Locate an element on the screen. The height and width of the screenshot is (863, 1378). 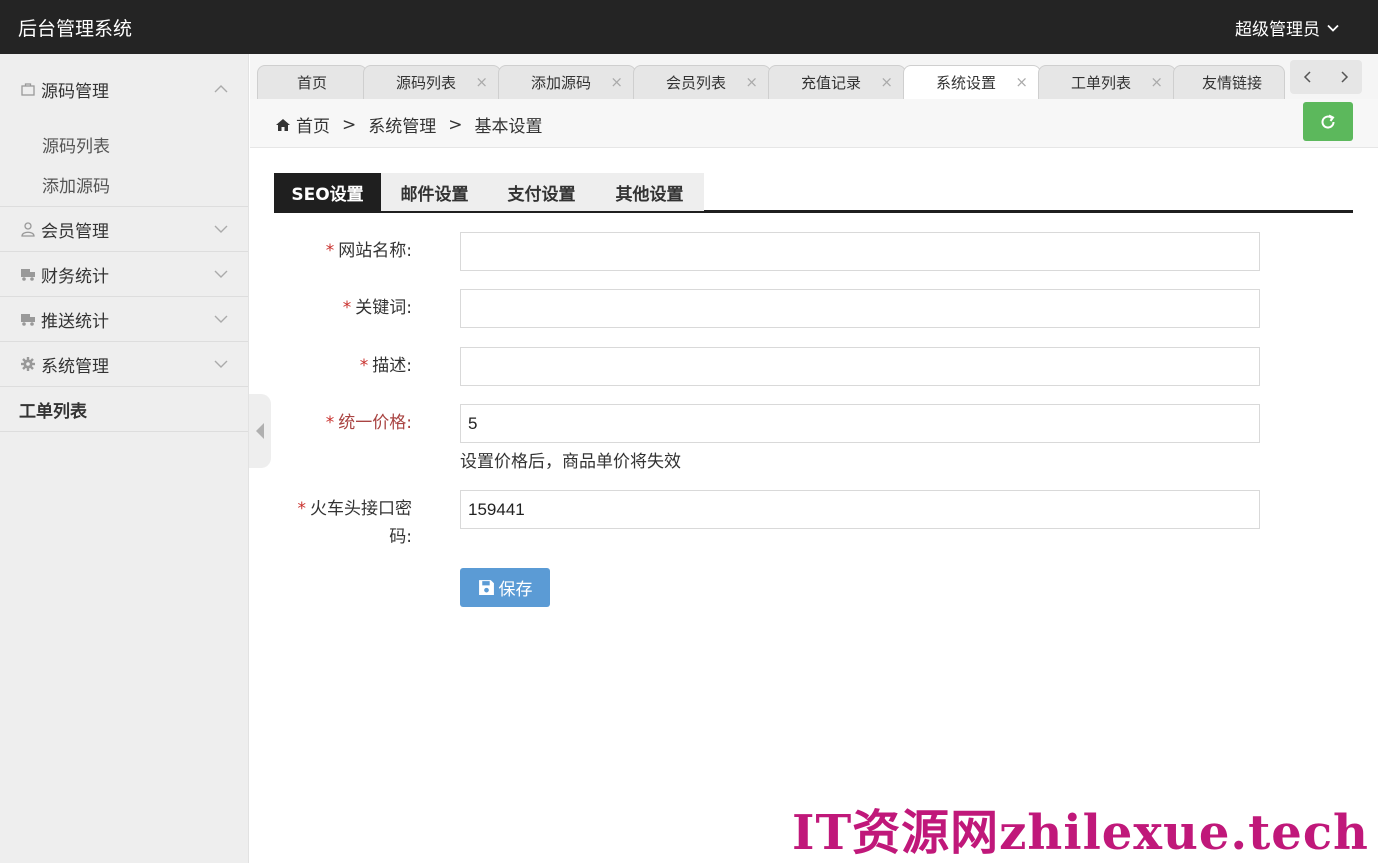
unified-price-hint: 设置价格后，商品单价将失效 is located at coordinates (570, 462).